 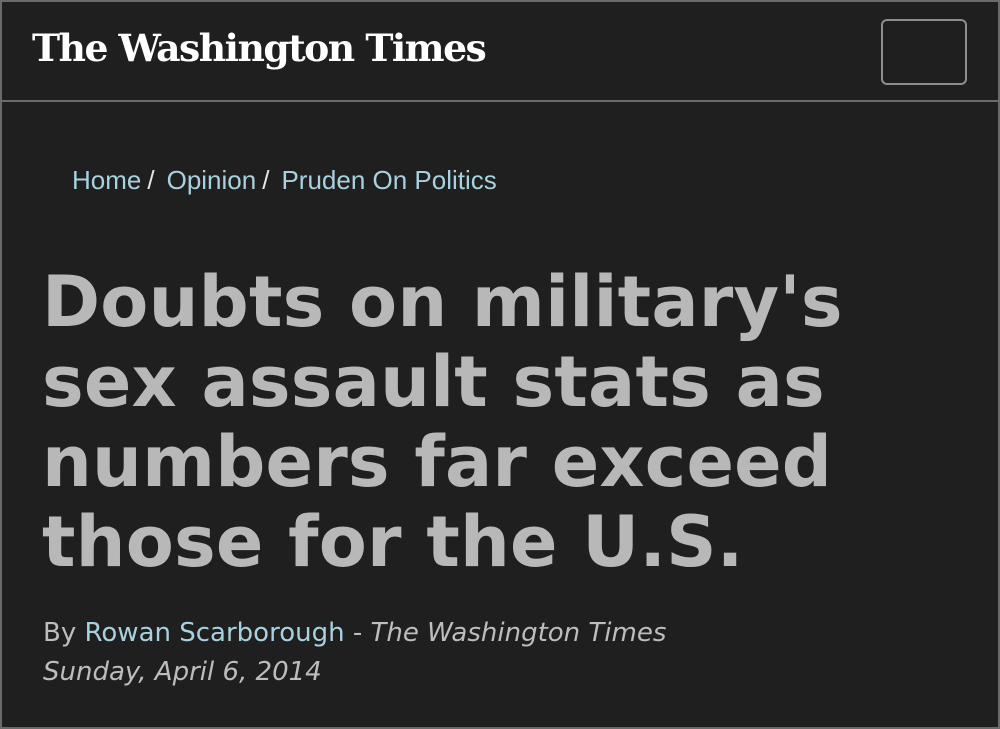 What do you see at coordinates (357, 633) in the screenshot?
I see `byline-dash: -` at bounding box center [357, 633].